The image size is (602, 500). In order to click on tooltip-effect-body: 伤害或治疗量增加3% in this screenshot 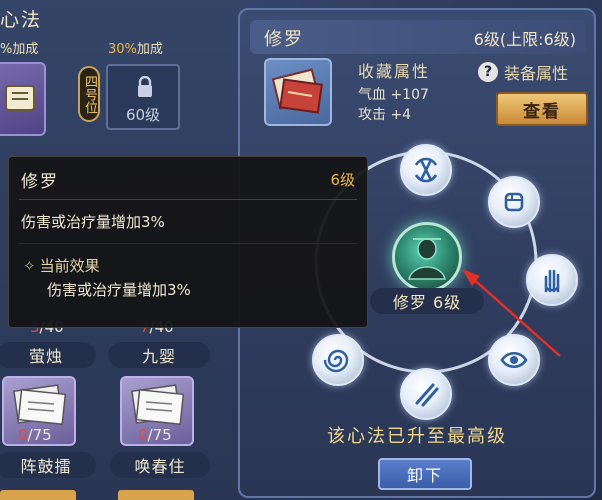, I will do `click(119, 290)`.